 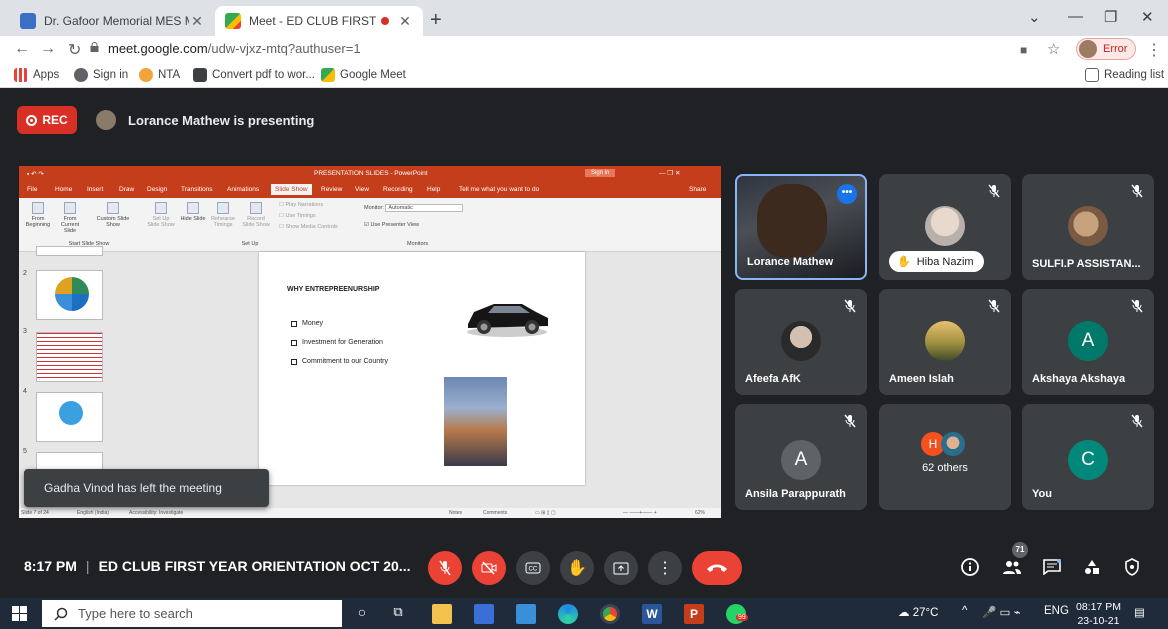 I want to click on mail-icon, so click(x=526, y=614).